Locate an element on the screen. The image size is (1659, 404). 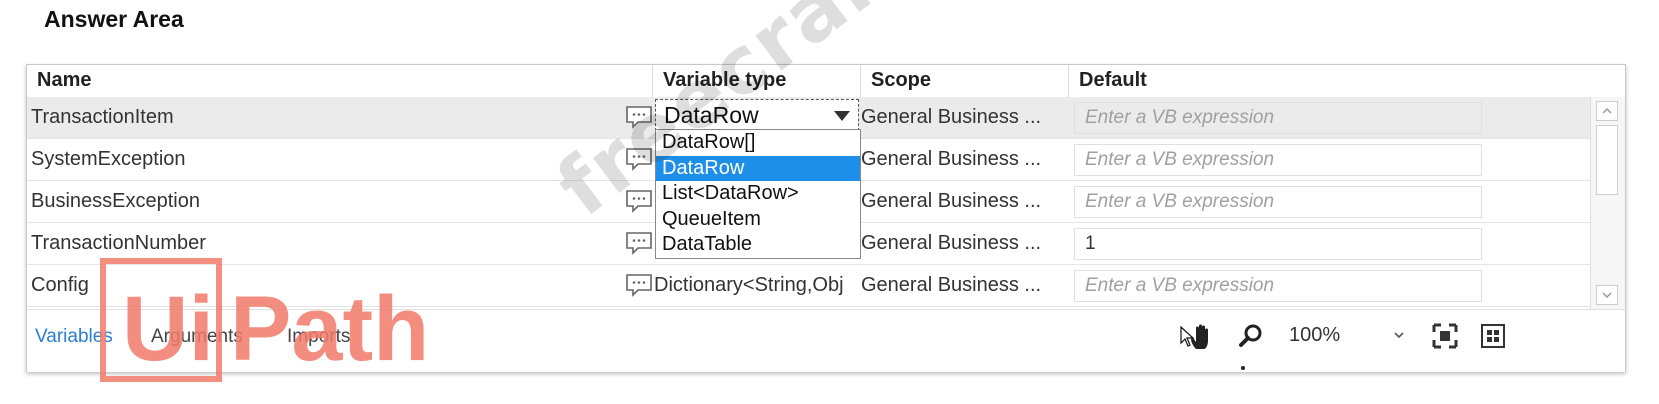
tab-variables: Variables is located at coordinates (74, 337).